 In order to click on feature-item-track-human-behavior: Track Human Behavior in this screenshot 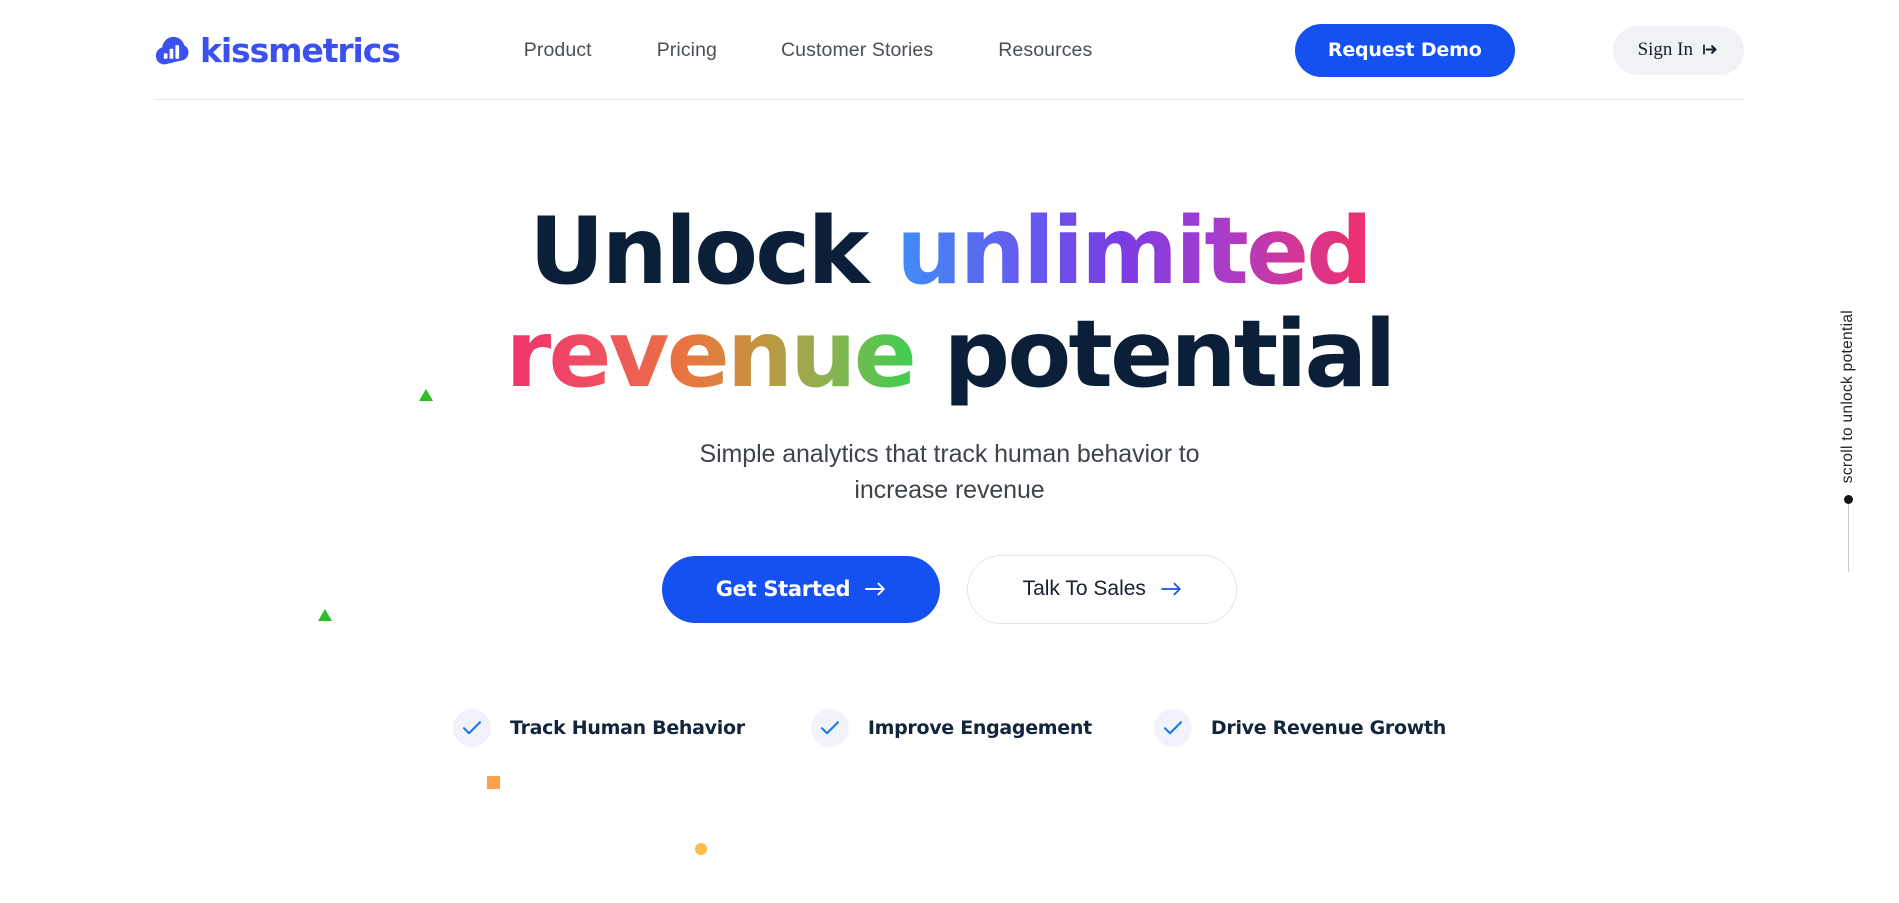, I will do `click(599, 728)`.